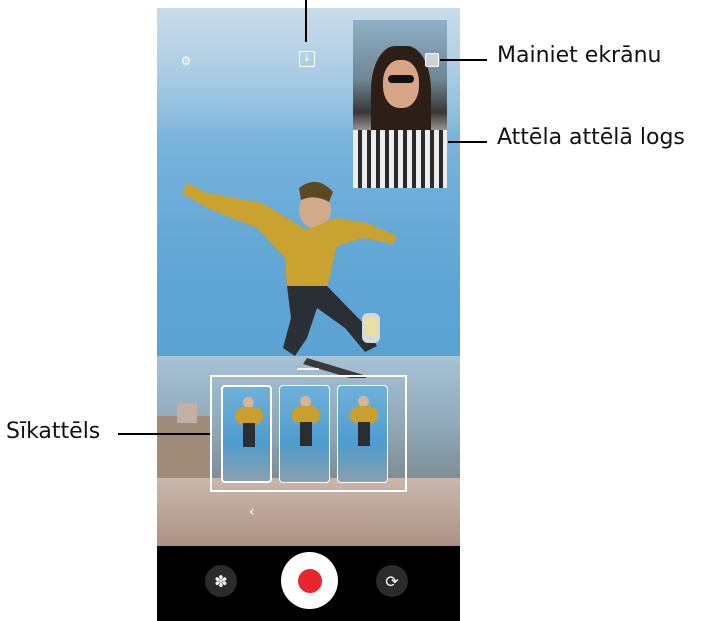  What do you see at coordinates (463, 60) in the screenshot?
I see `callout-line-switch` at bounding box center [463, 60].